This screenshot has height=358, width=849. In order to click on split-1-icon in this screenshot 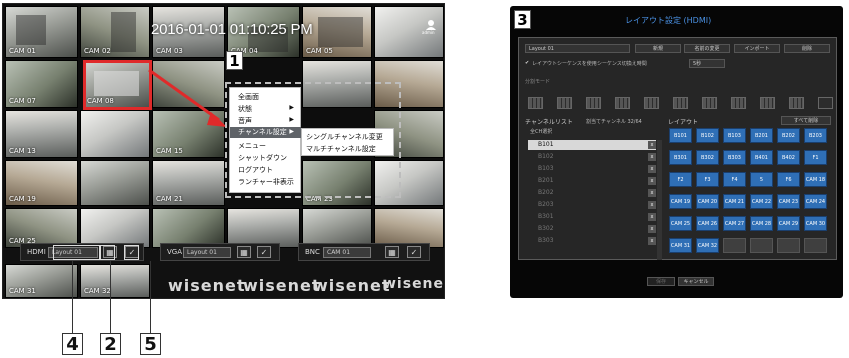, I will do `click(535, 103)`.